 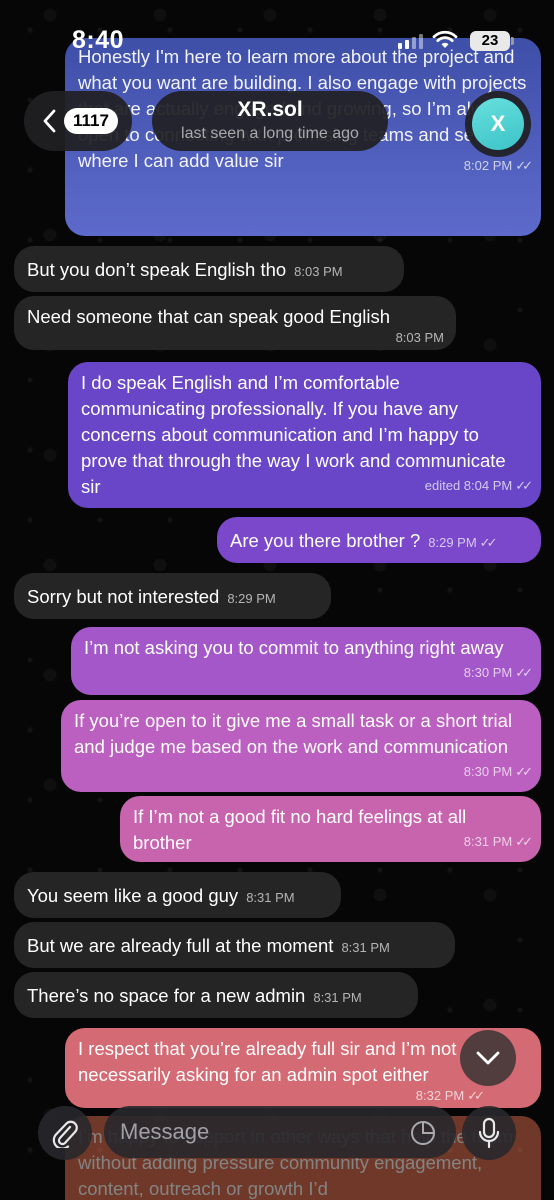 What do you see at coordinates (91, 121) in the screenshot?
I see `unread-count-badge: 1117` at bounding box center [91, 121].